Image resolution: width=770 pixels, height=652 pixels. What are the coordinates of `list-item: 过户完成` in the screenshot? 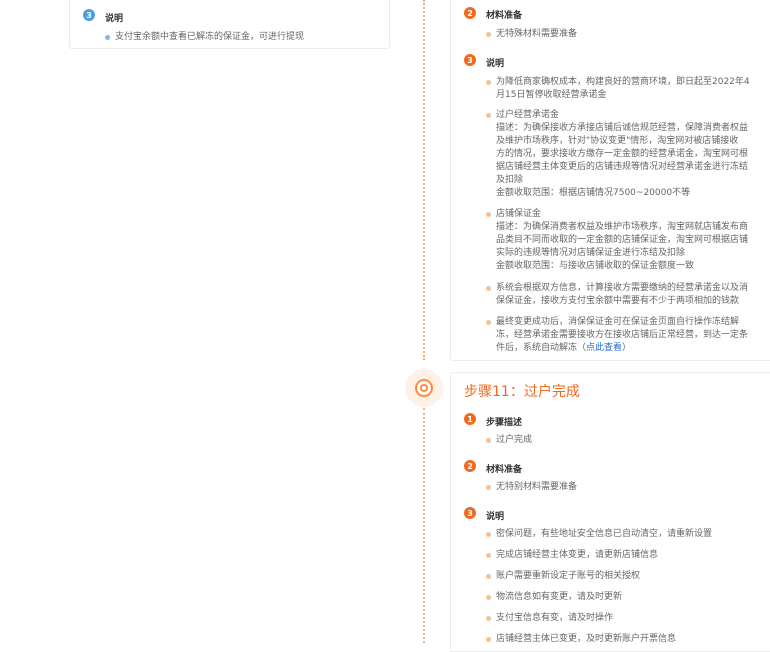 It's located at (509, 440).